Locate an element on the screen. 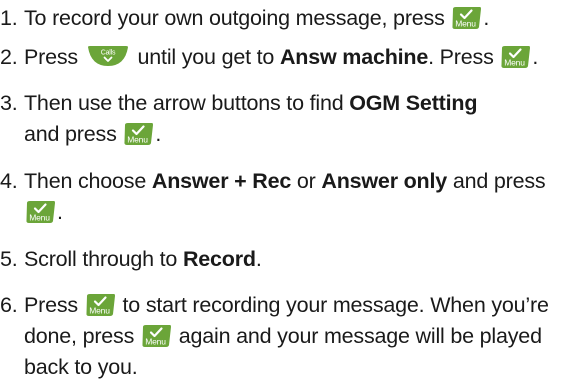  step-5: 5. Scroll through to Record. is located at coordinates (291, 259).